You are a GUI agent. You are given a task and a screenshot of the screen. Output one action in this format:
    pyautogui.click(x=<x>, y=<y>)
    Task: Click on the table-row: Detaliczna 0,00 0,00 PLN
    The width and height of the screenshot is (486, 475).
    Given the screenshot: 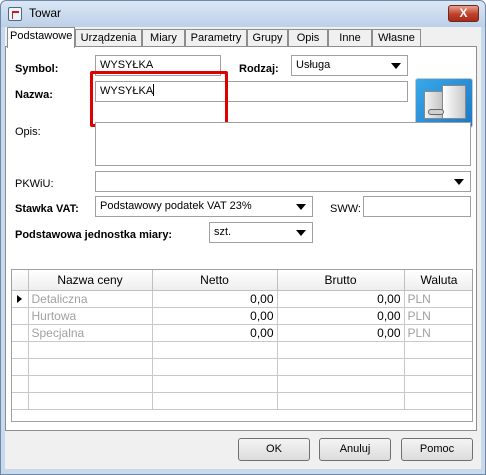 What is the action you would take?
    pyautogui.click(x=242, y=299)
    